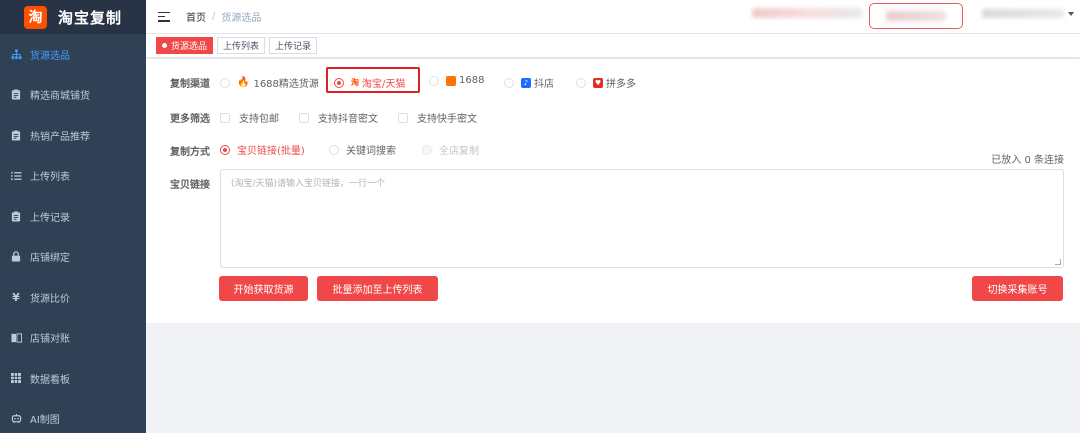 This screenshot has height=433, width=1080. I want to click on sidebar-item-upload-records: 上传记录, so click(73, 216).